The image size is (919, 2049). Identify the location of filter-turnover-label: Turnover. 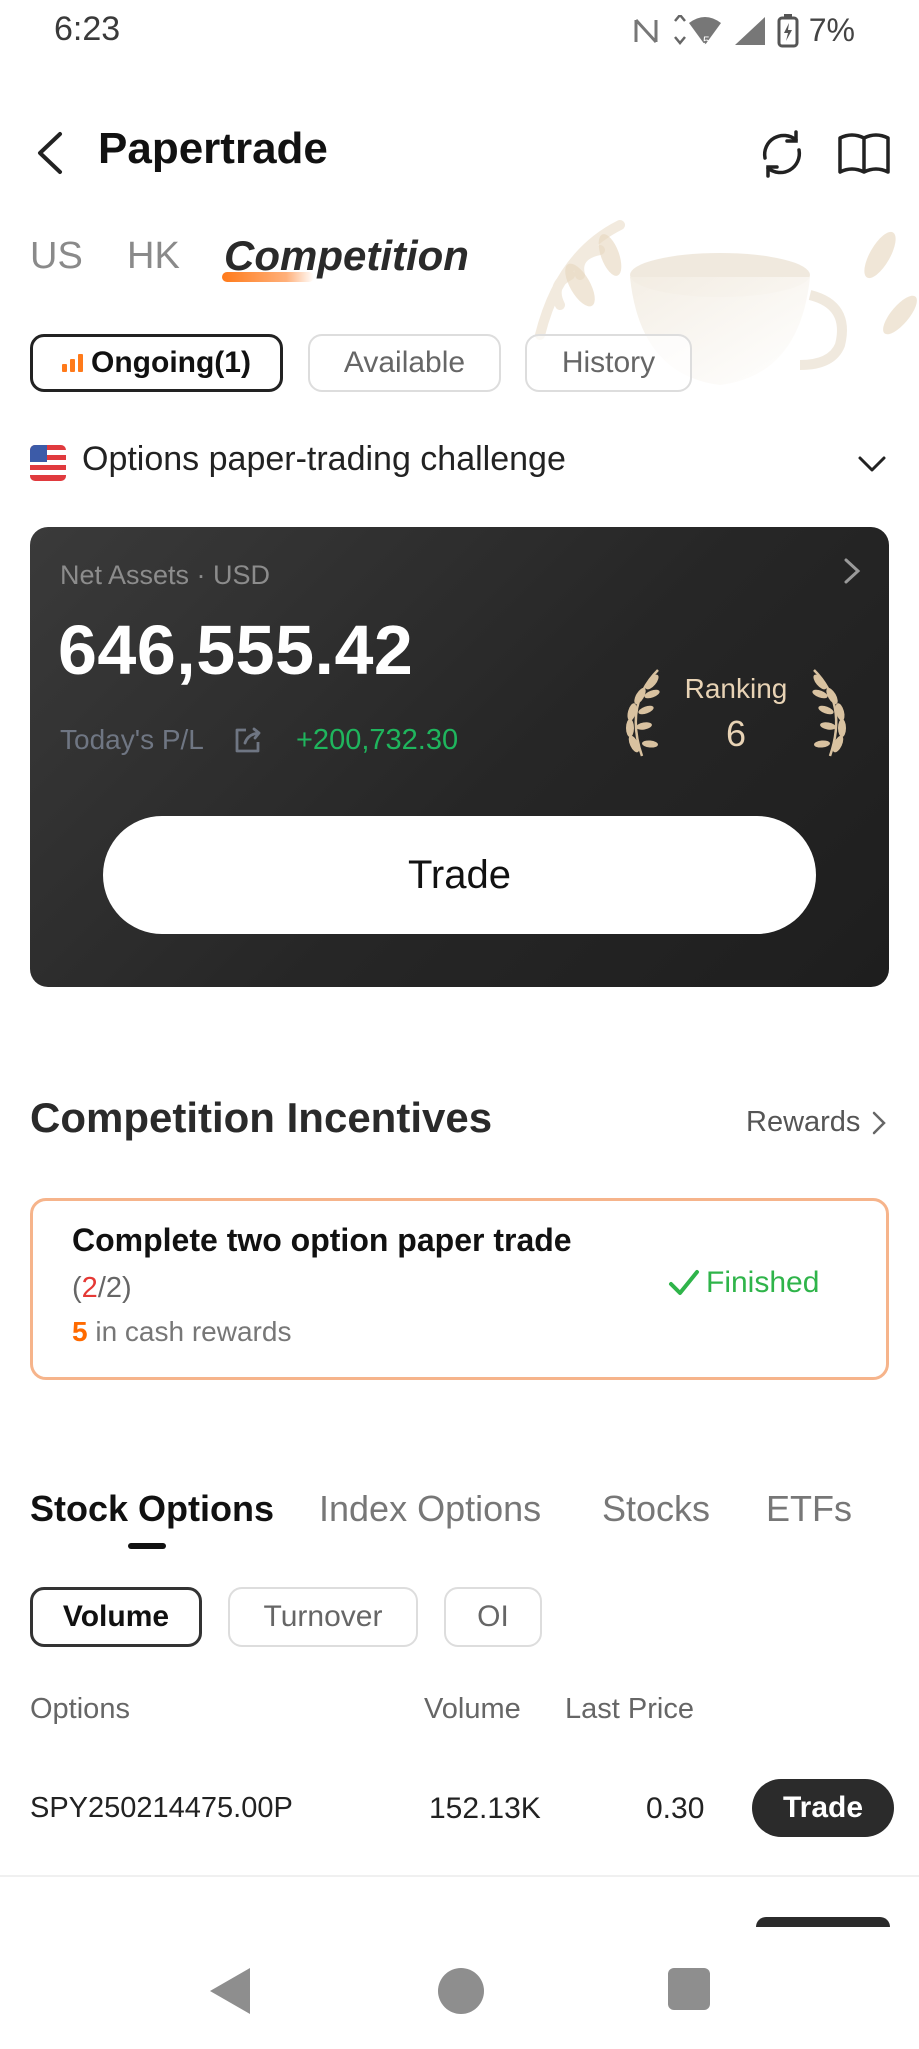
(323, 1616).